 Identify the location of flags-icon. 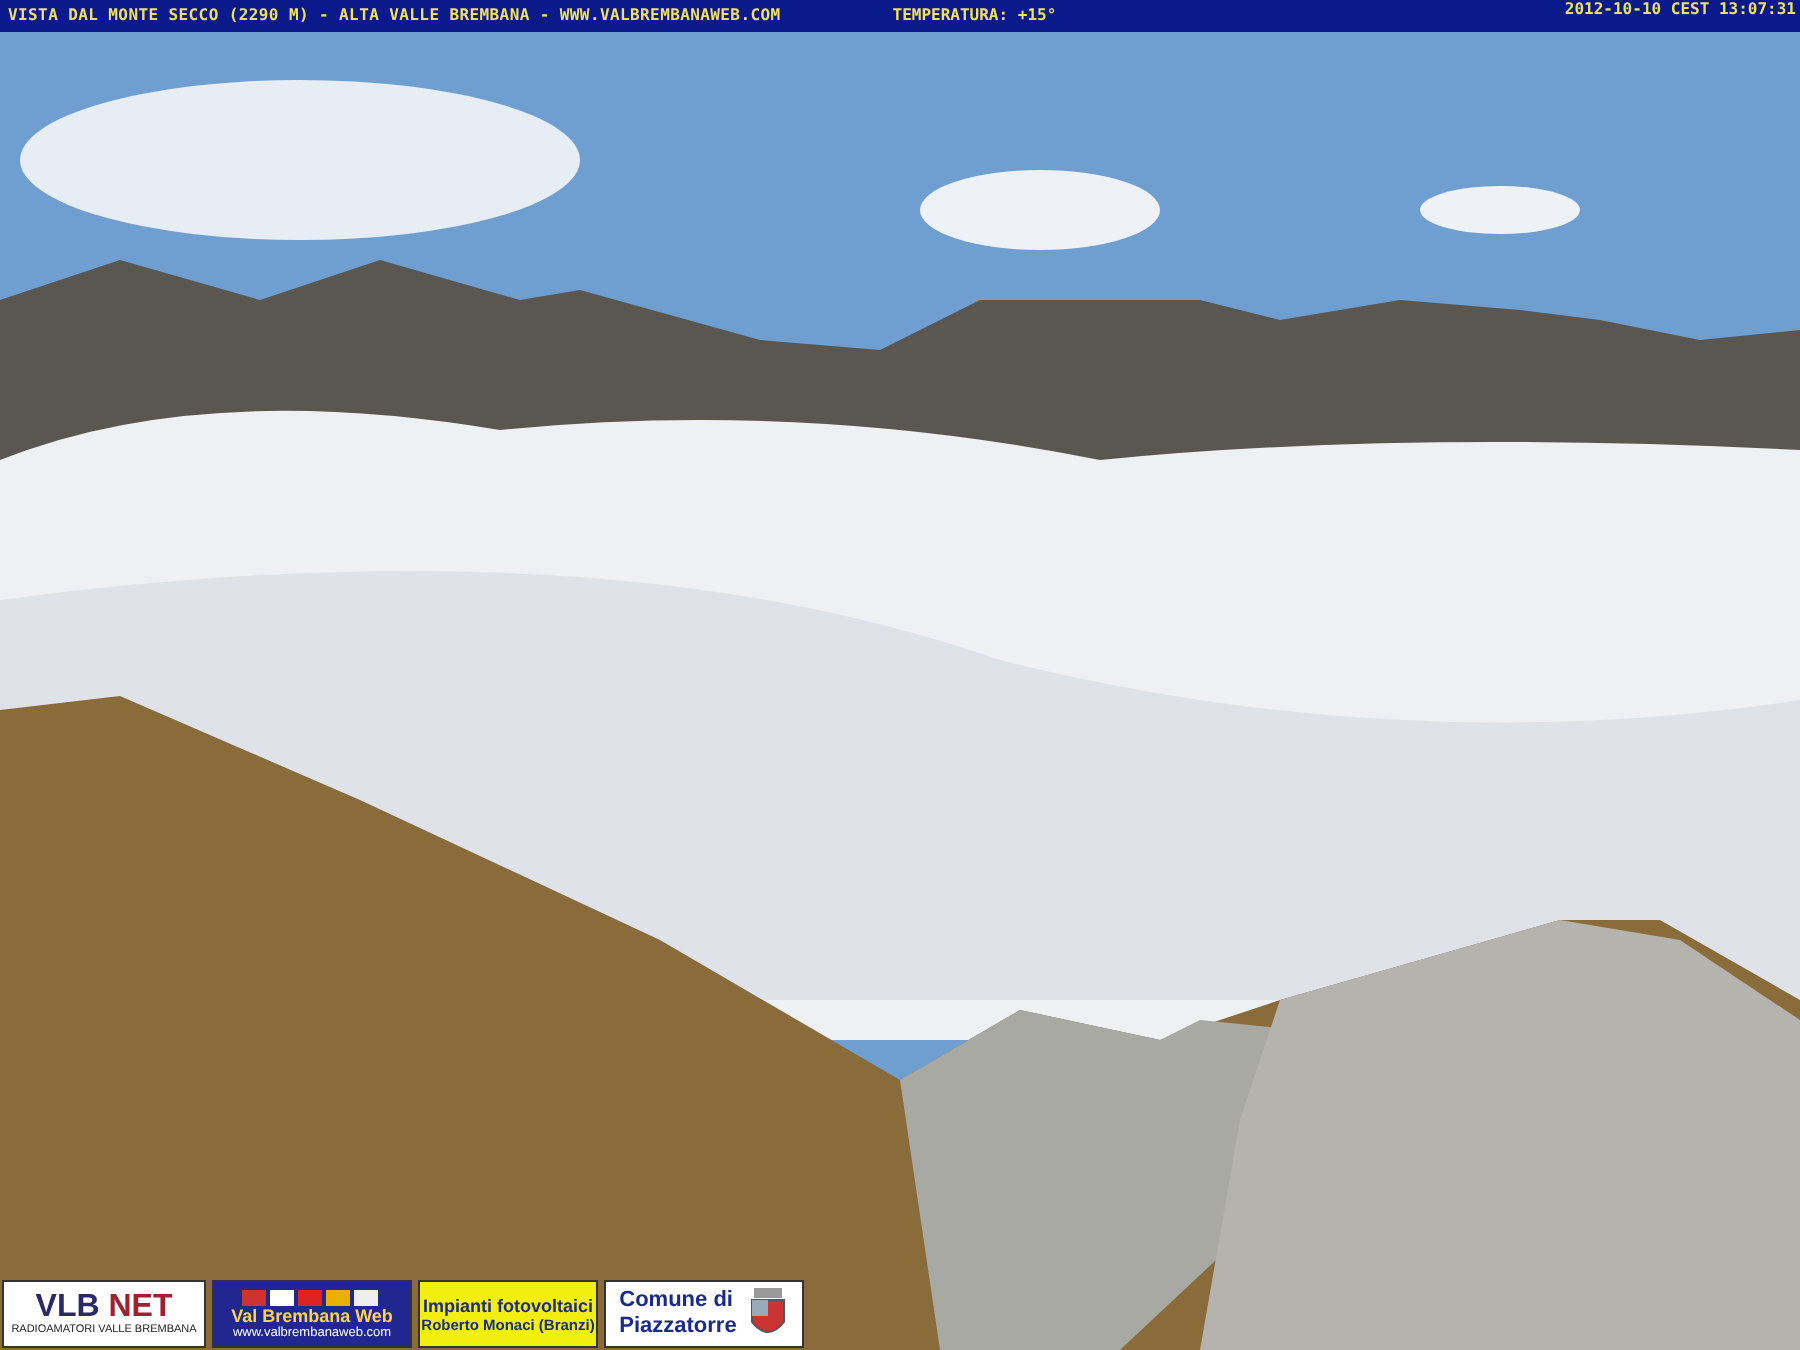
(312, 1297).